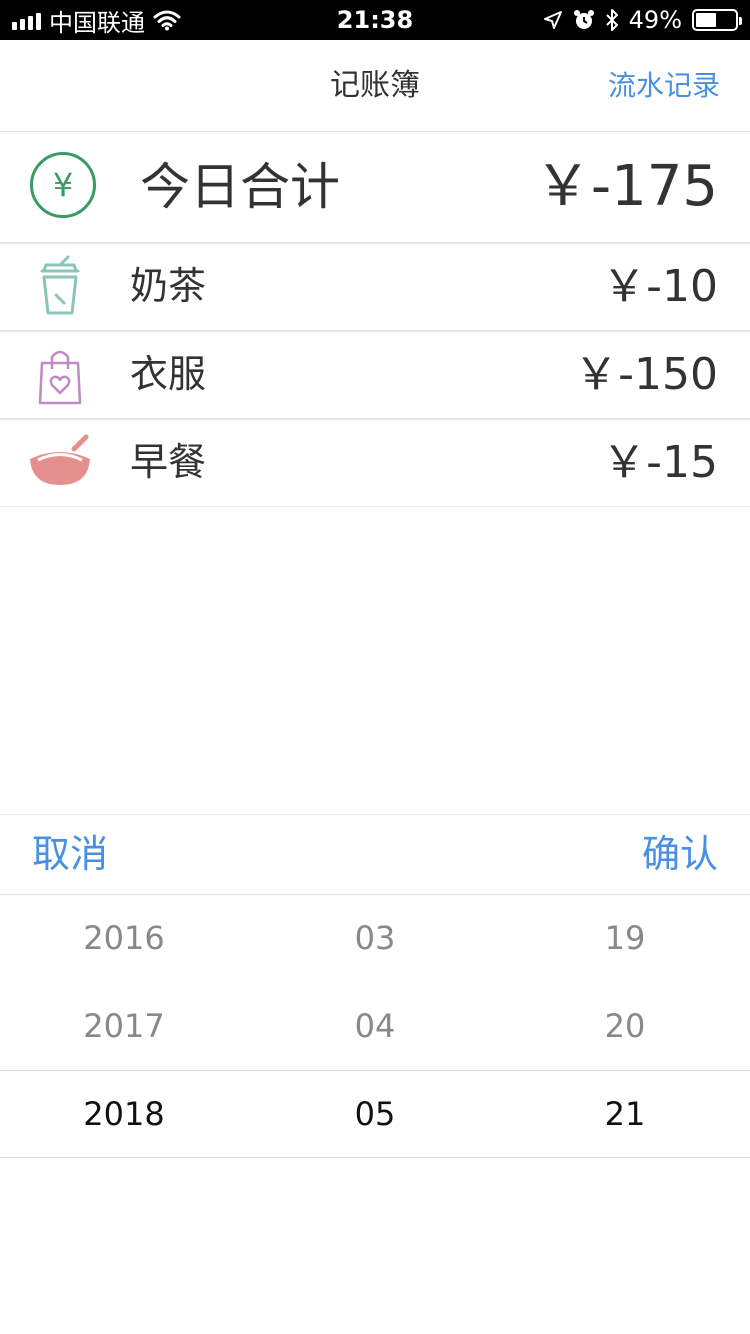  I want to click on milk-tea-cup-icon, so click(60, 285).